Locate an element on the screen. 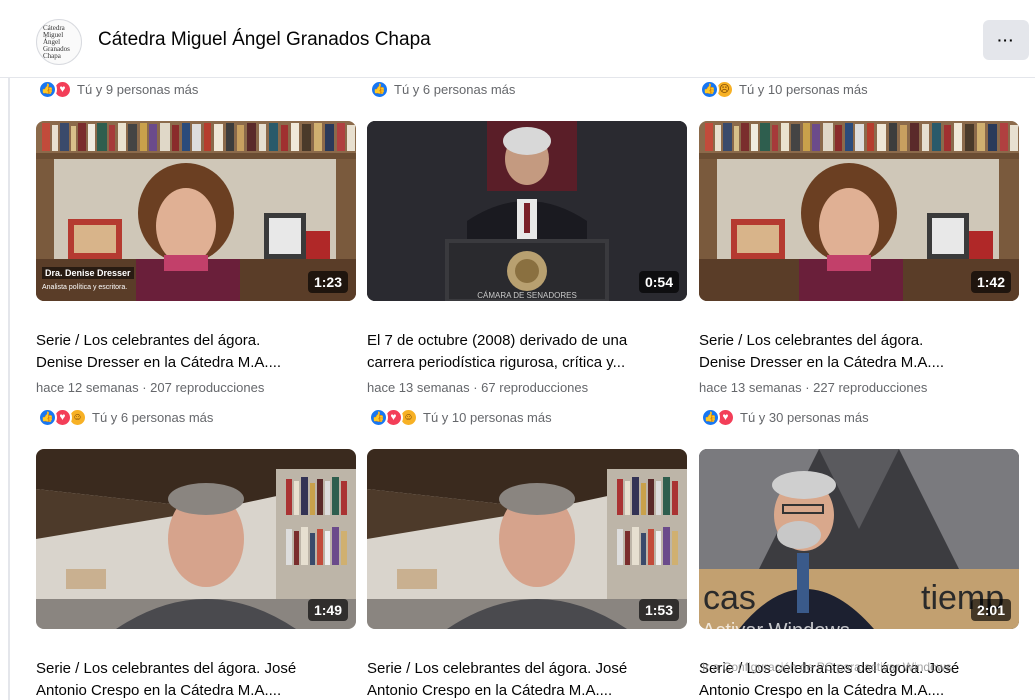 This screenshot has width=1035, height=700. reactions-summary: 👍 ♥ Tú y 30 personas más is located at coordinates (785, 417).